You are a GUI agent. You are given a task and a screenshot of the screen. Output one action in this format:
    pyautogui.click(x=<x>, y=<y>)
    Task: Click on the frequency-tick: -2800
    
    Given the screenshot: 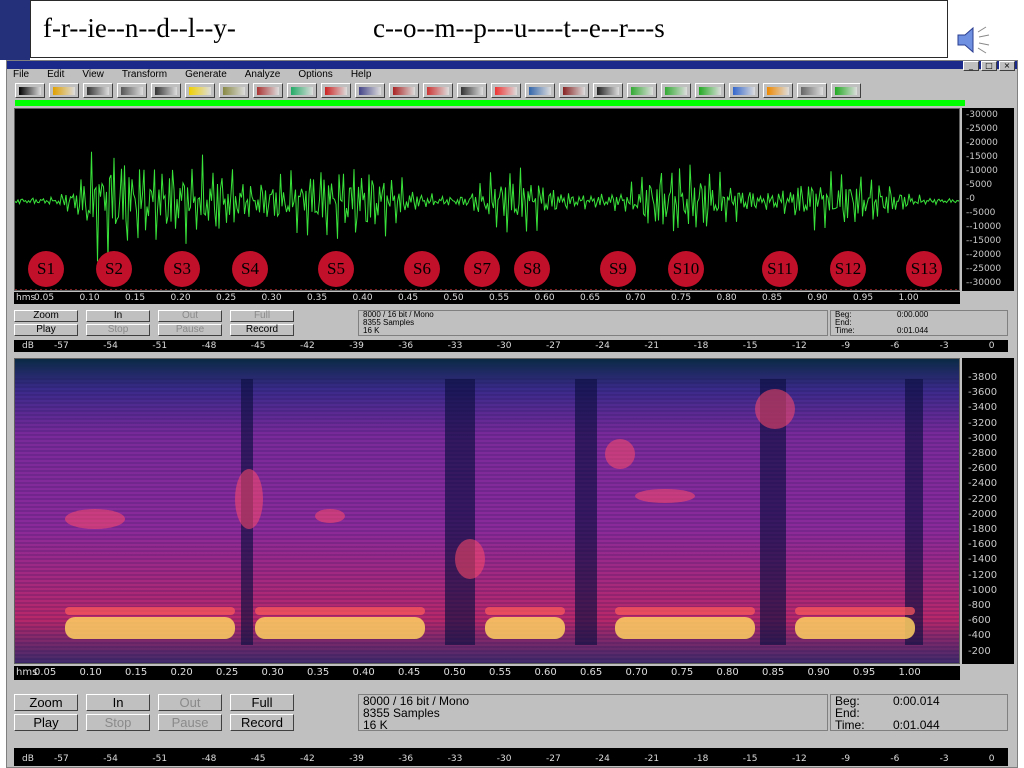 What is the action you would take?
    pyautogui.click(x=983, y=453)
    